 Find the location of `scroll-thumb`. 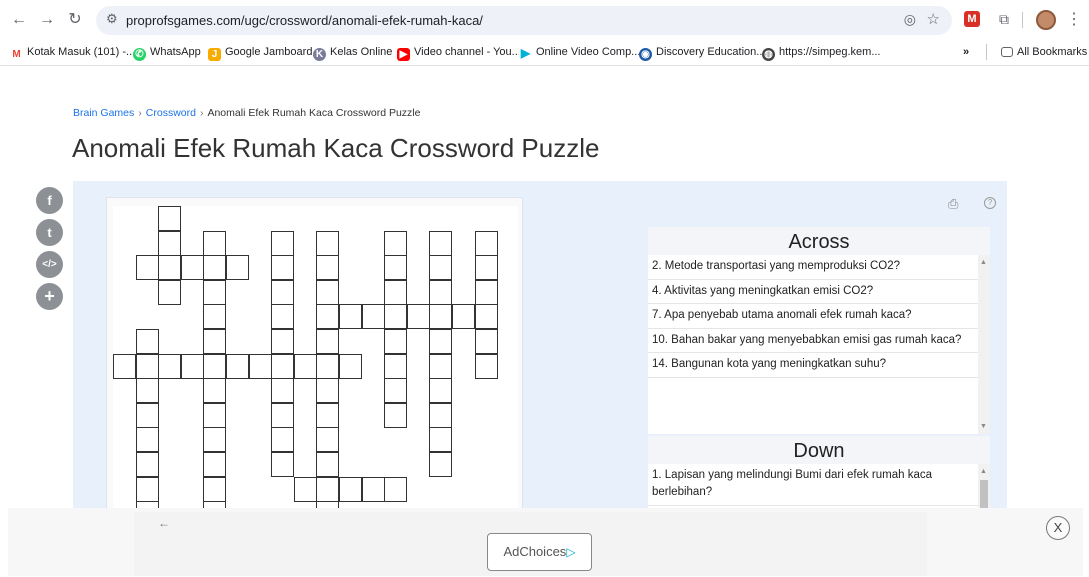

scroll-thumb is located at coordinates (984, 495).